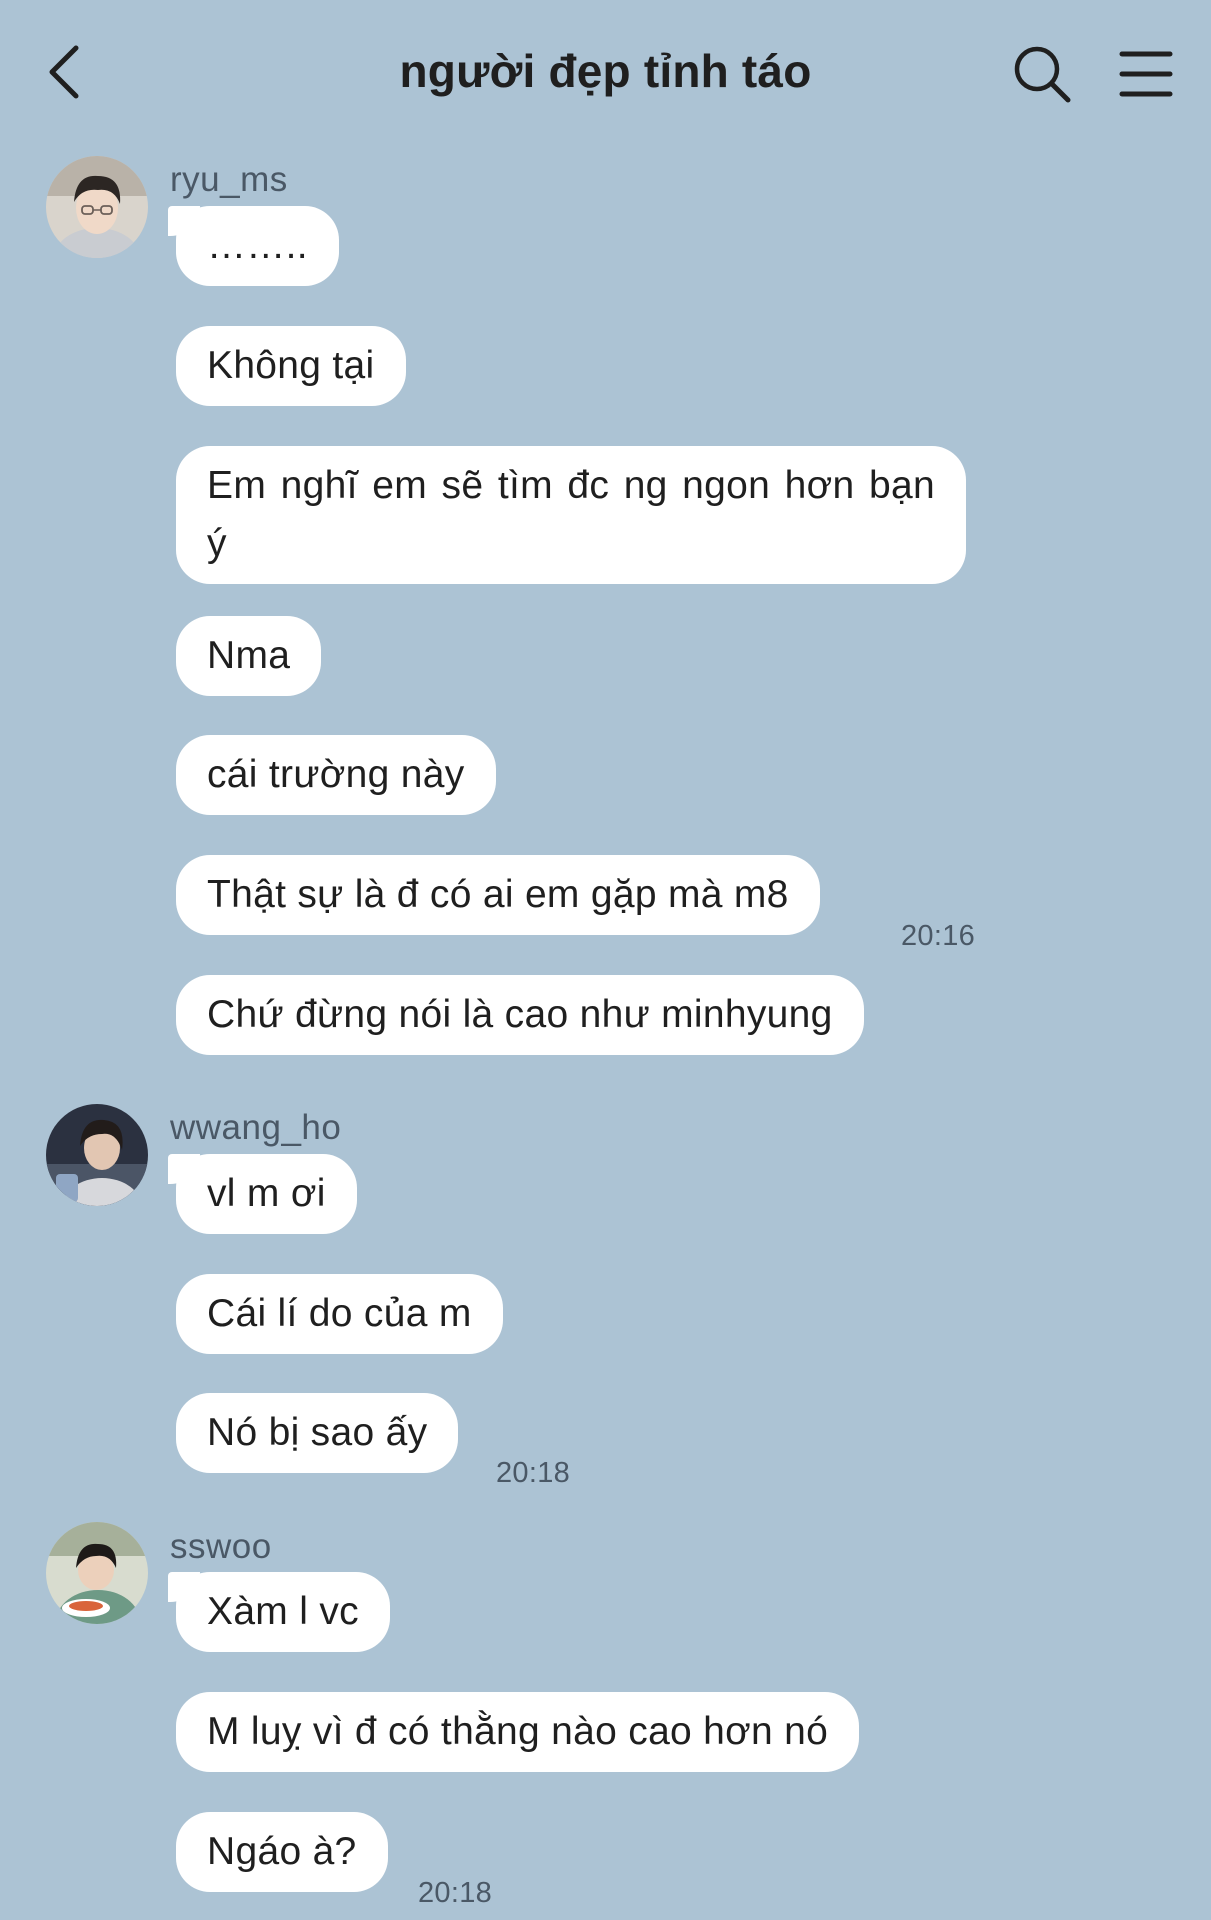 This screenshot has height=1920, width=1211. Describe the element at coordinates (317, 1433) in the screenshot. I see `message-bubble: Nó bị sao ấy` at that location.